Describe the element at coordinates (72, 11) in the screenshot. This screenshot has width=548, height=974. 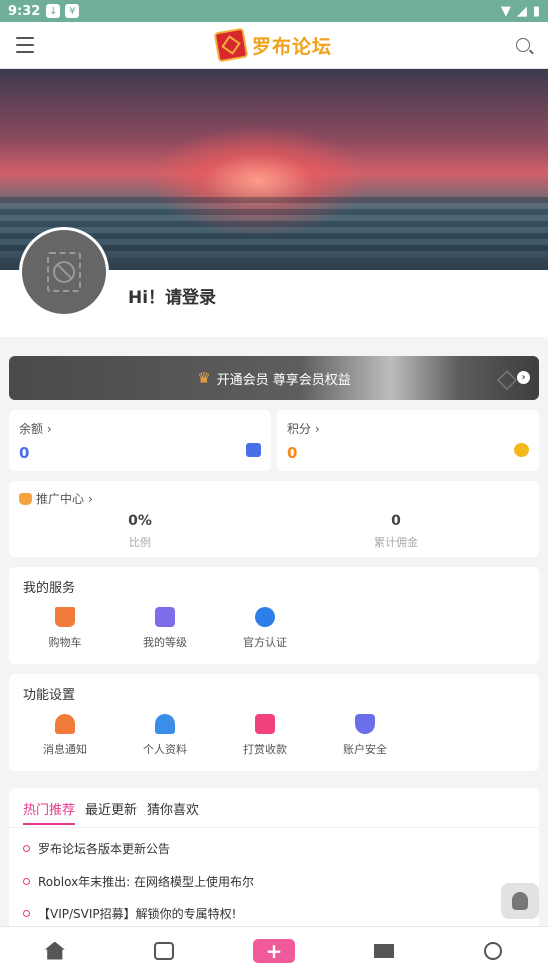
I see `app-notification-icon: ¥` at that location.